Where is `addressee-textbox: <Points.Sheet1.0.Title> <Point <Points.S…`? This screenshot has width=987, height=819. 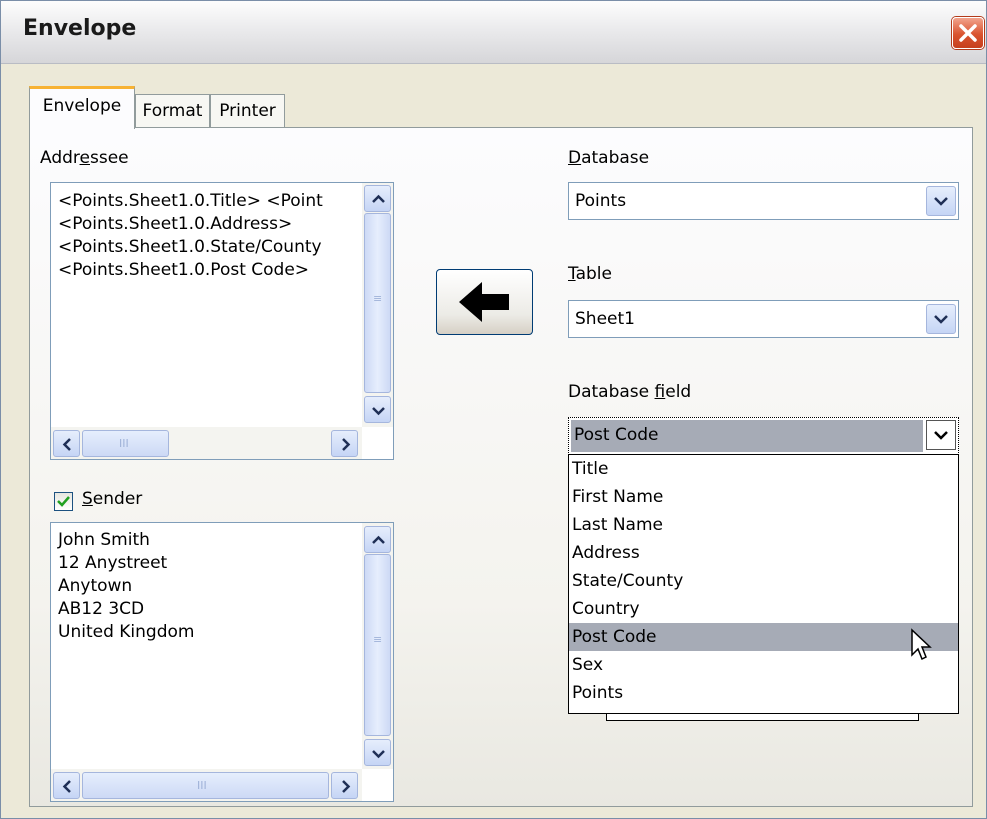 addressee-textbox: <Points.Sheet1.0.Title> <Point <Points.S… is located at coordinates (222, 321).